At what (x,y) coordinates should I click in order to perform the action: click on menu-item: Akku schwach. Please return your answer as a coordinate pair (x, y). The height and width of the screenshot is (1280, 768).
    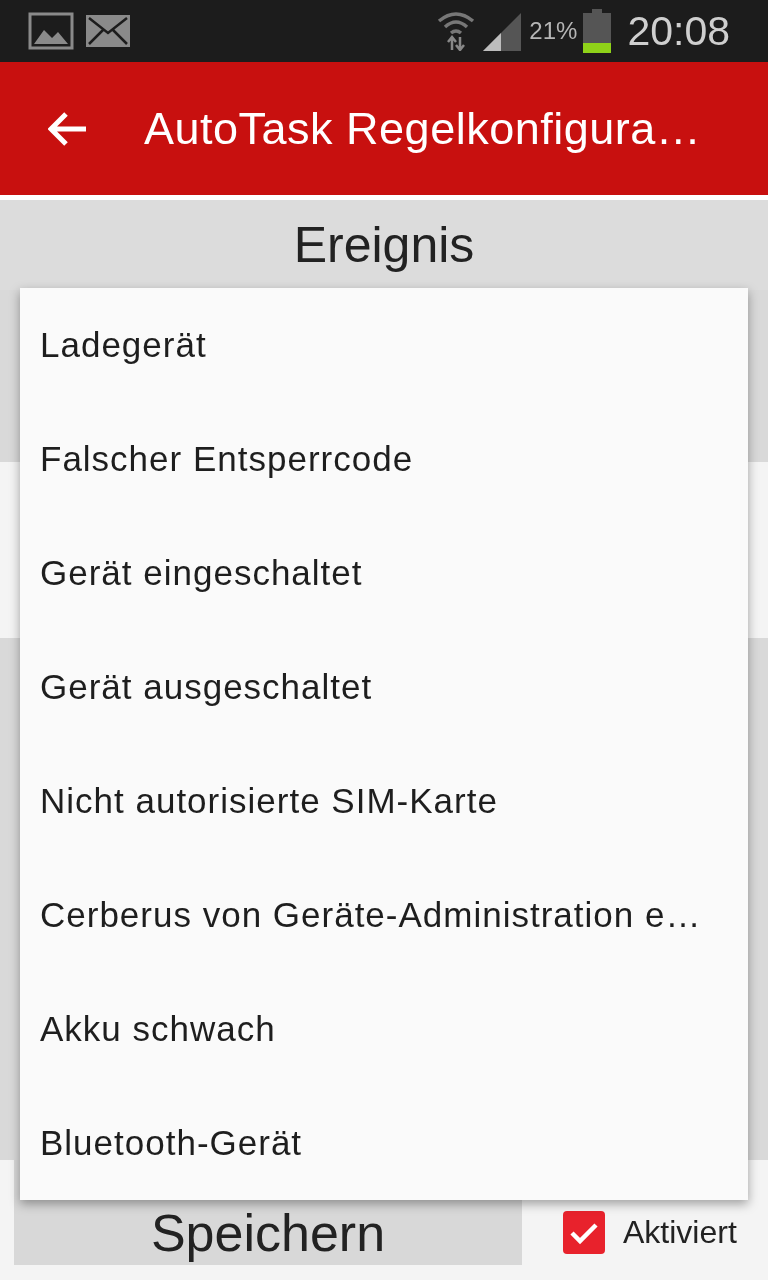
    Looking at the image, I should click on (384, 1029).